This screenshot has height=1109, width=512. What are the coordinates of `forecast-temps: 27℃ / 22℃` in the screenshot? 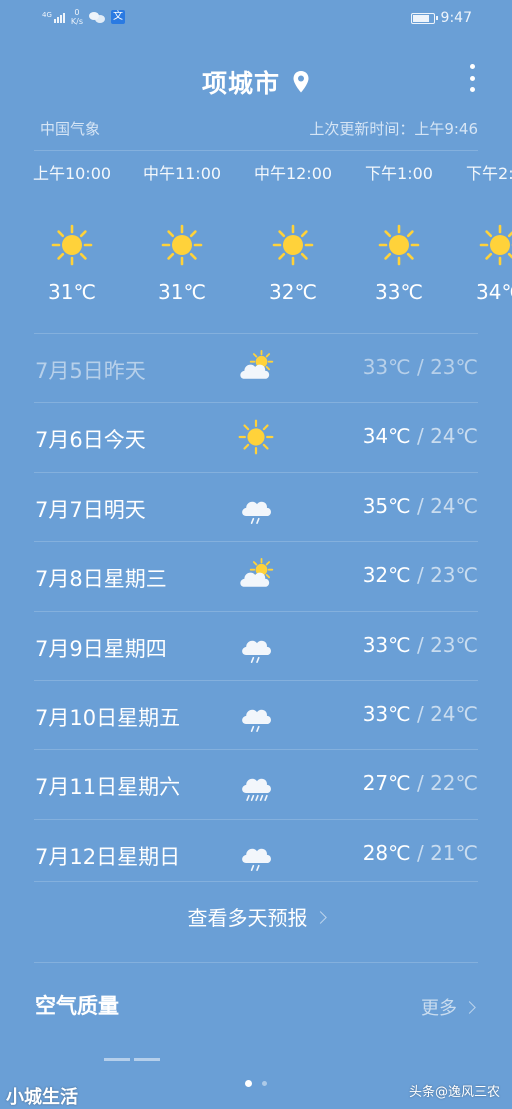 It's located at (420, 783).